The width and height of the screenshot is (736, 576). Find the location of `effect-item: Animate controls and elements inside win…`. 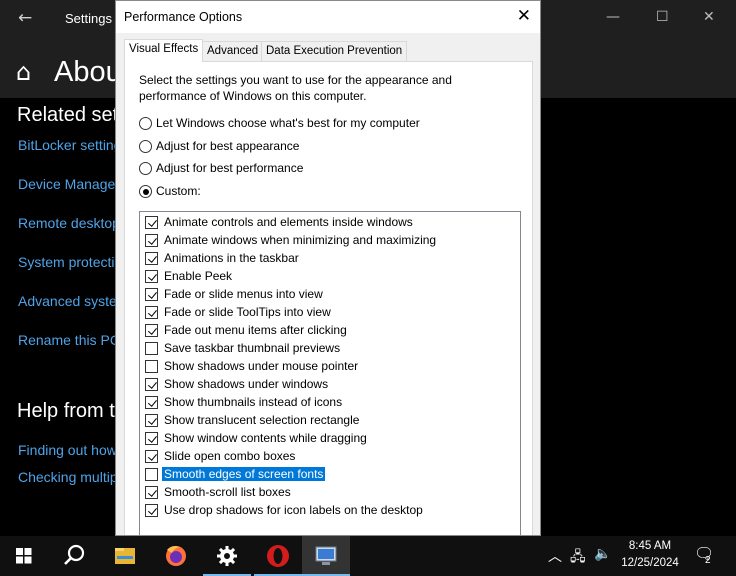

effect-item: Animate controls and elements inside win… is located at coordinates (330, 222).